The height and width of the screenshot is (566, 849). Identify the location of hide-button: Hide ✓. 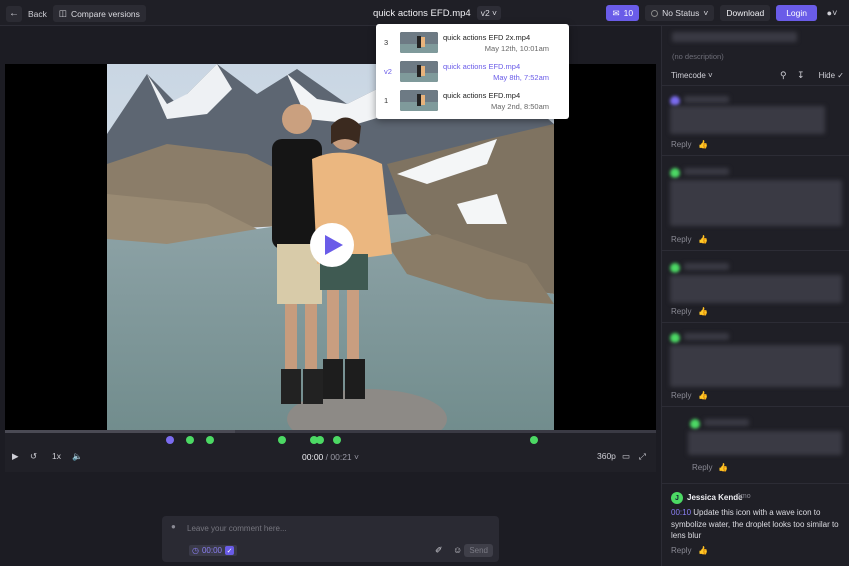
(831, 75).